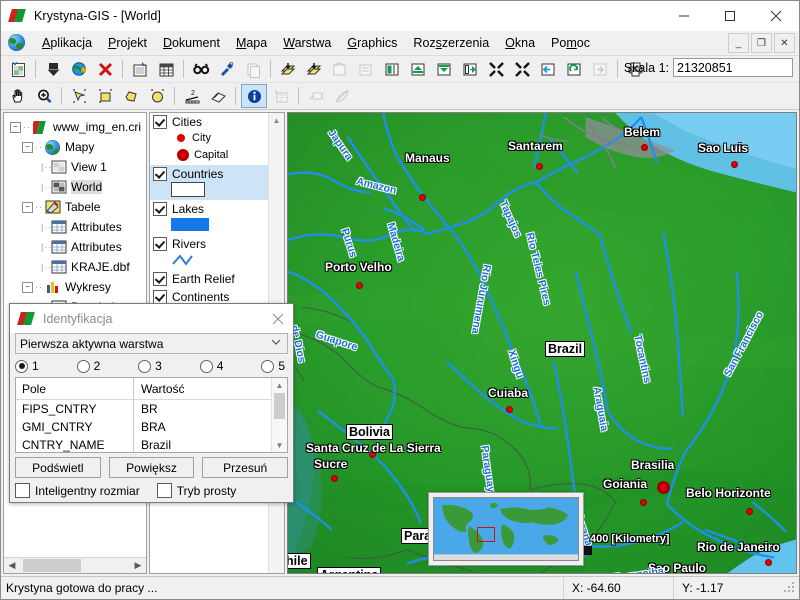 This screenshot has width=800, height=600. What do you see at coordinates (522, 69) in the screenshot?
I see `expand-icon` at bounding box center [522, 69].